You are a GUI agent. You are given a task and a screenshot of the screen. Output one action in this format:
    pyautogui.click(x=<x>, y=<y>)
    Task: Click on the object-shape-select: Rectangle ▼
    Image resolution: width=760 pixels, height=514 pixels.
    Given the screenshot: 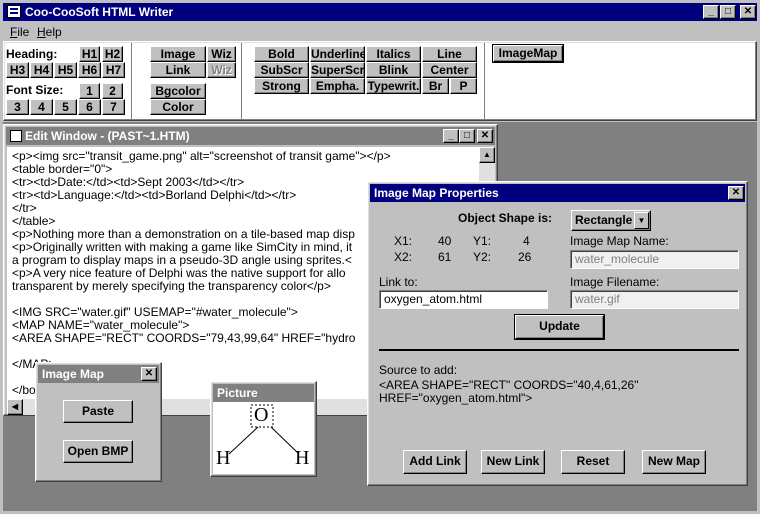 What is the action you would take?
    pyautogui.click(x=611, y=220)
    